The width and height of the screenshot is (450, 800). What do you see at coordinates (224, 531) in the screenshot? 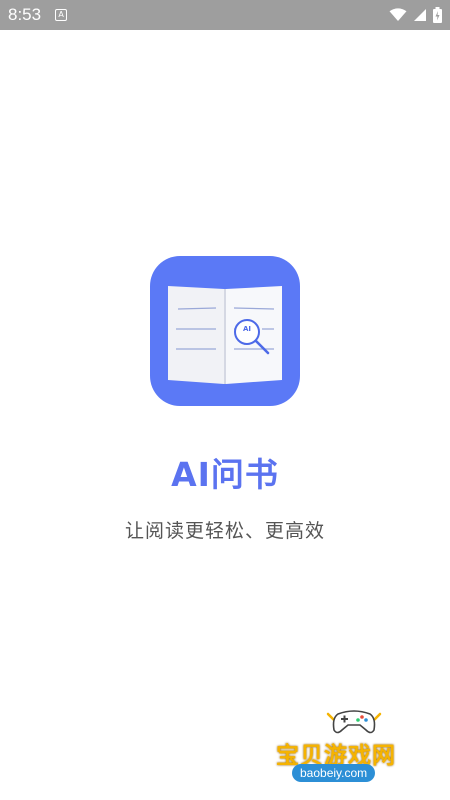
I see `app-slogan: 让阅读更轻松、更高效` at bounding box center [224, 531].